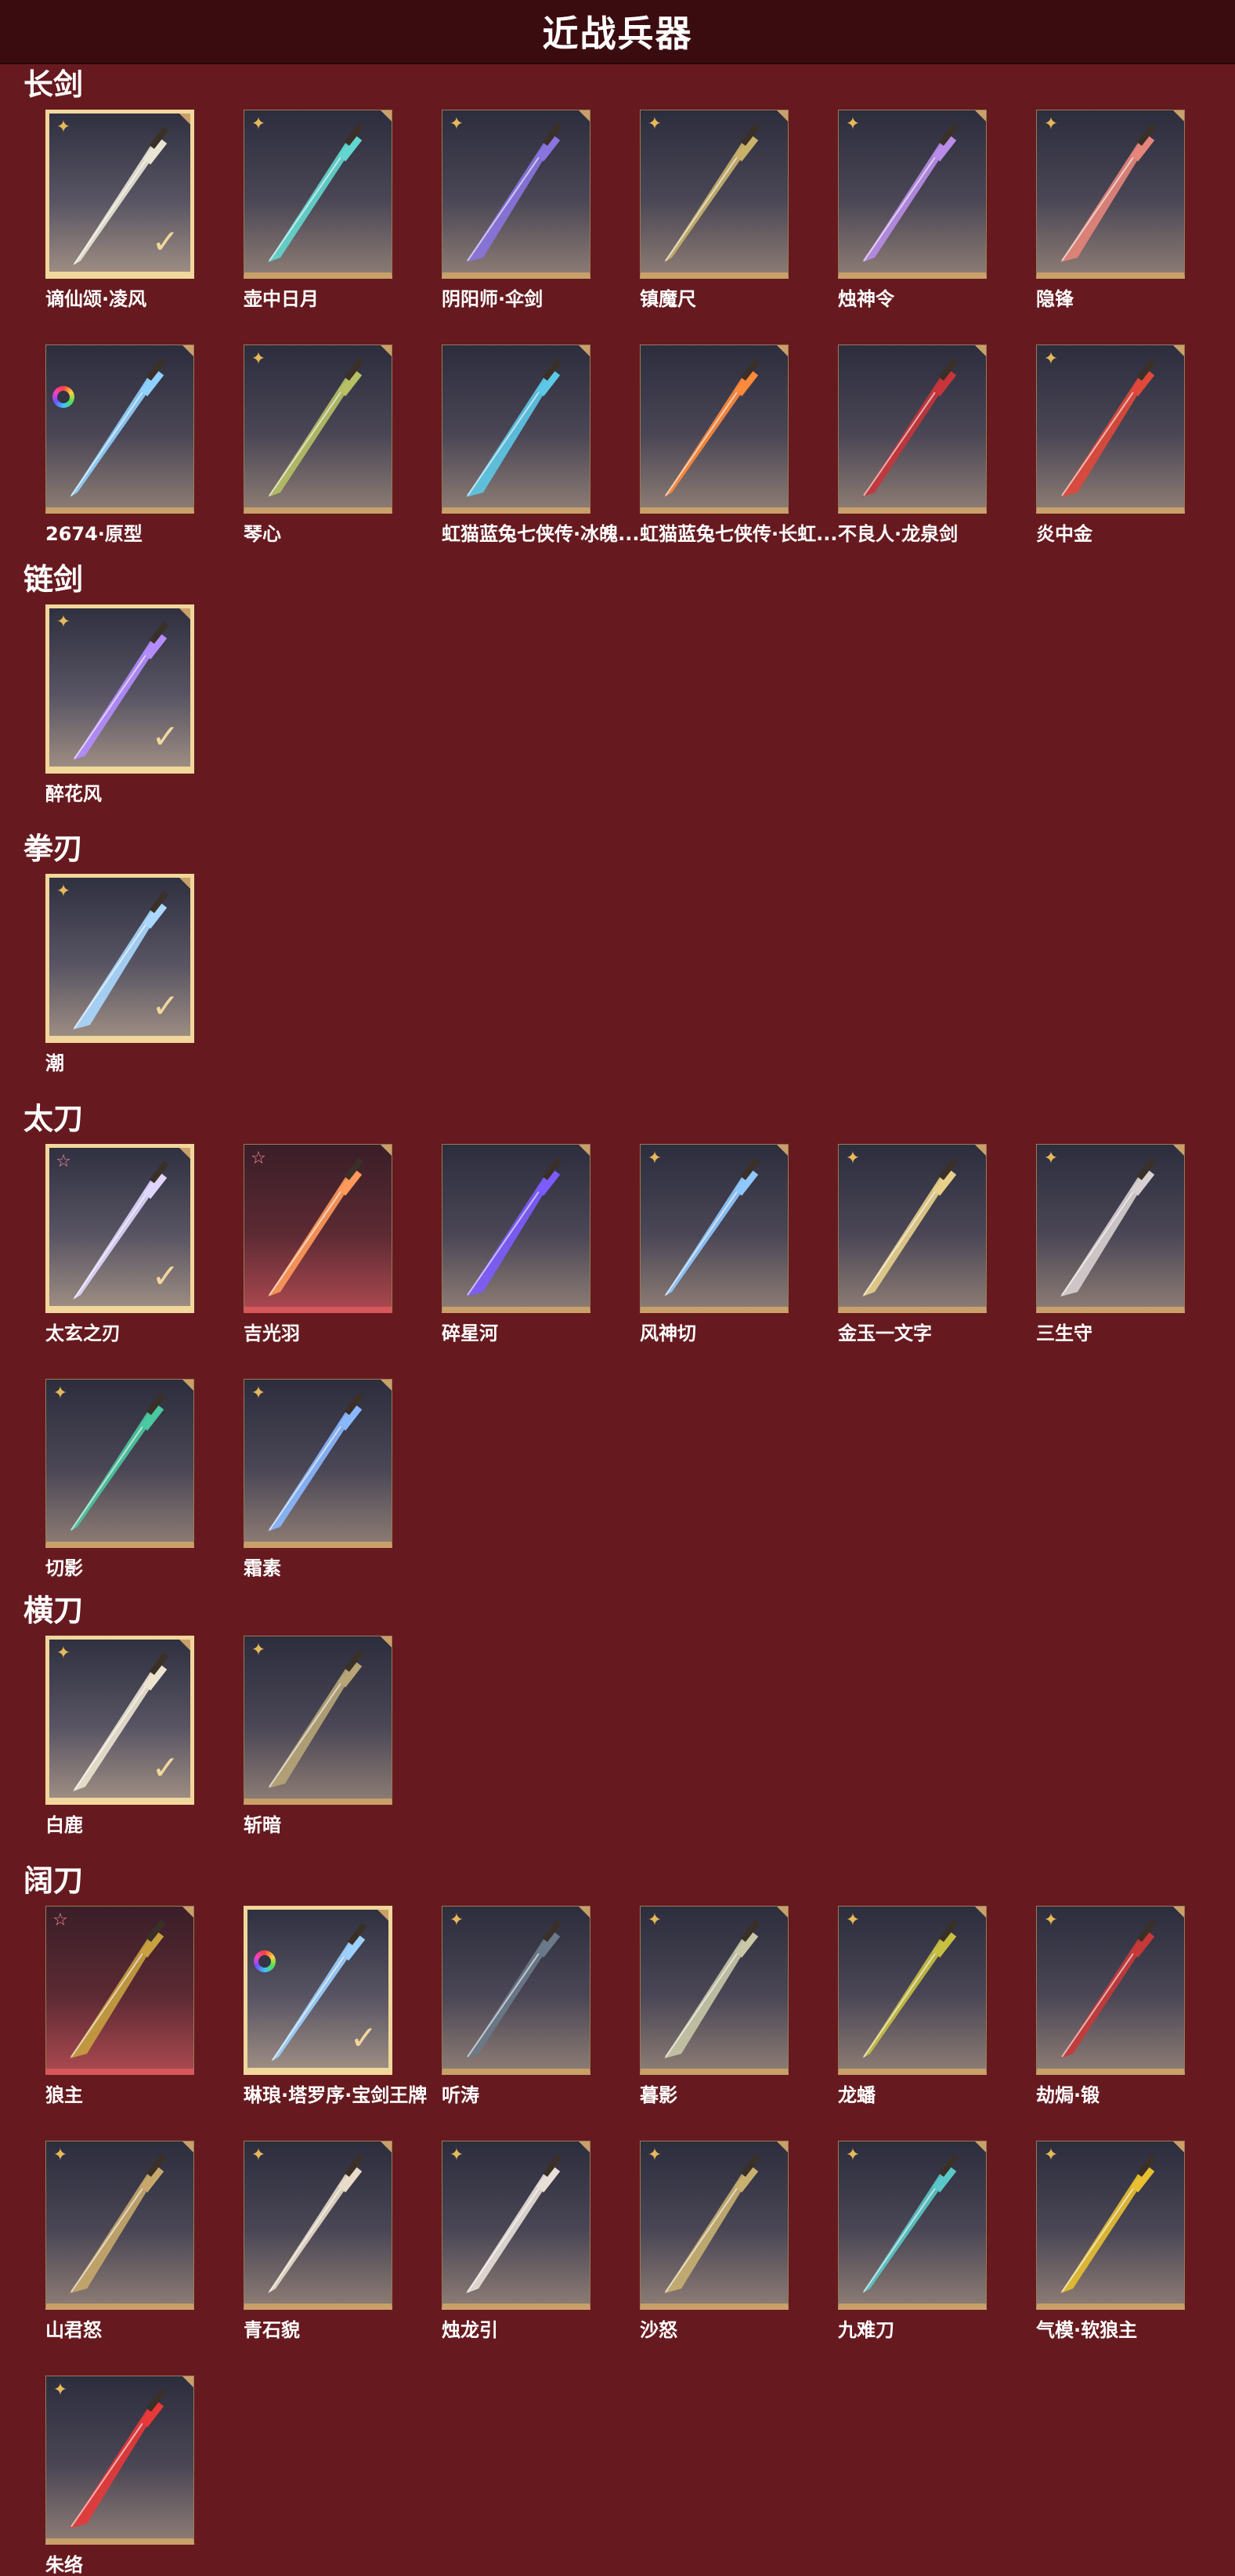 The width and height of the screenshot is (1235, 2576). I want to click on weapon-card: ✦ 暮影, so click(716, 2006).